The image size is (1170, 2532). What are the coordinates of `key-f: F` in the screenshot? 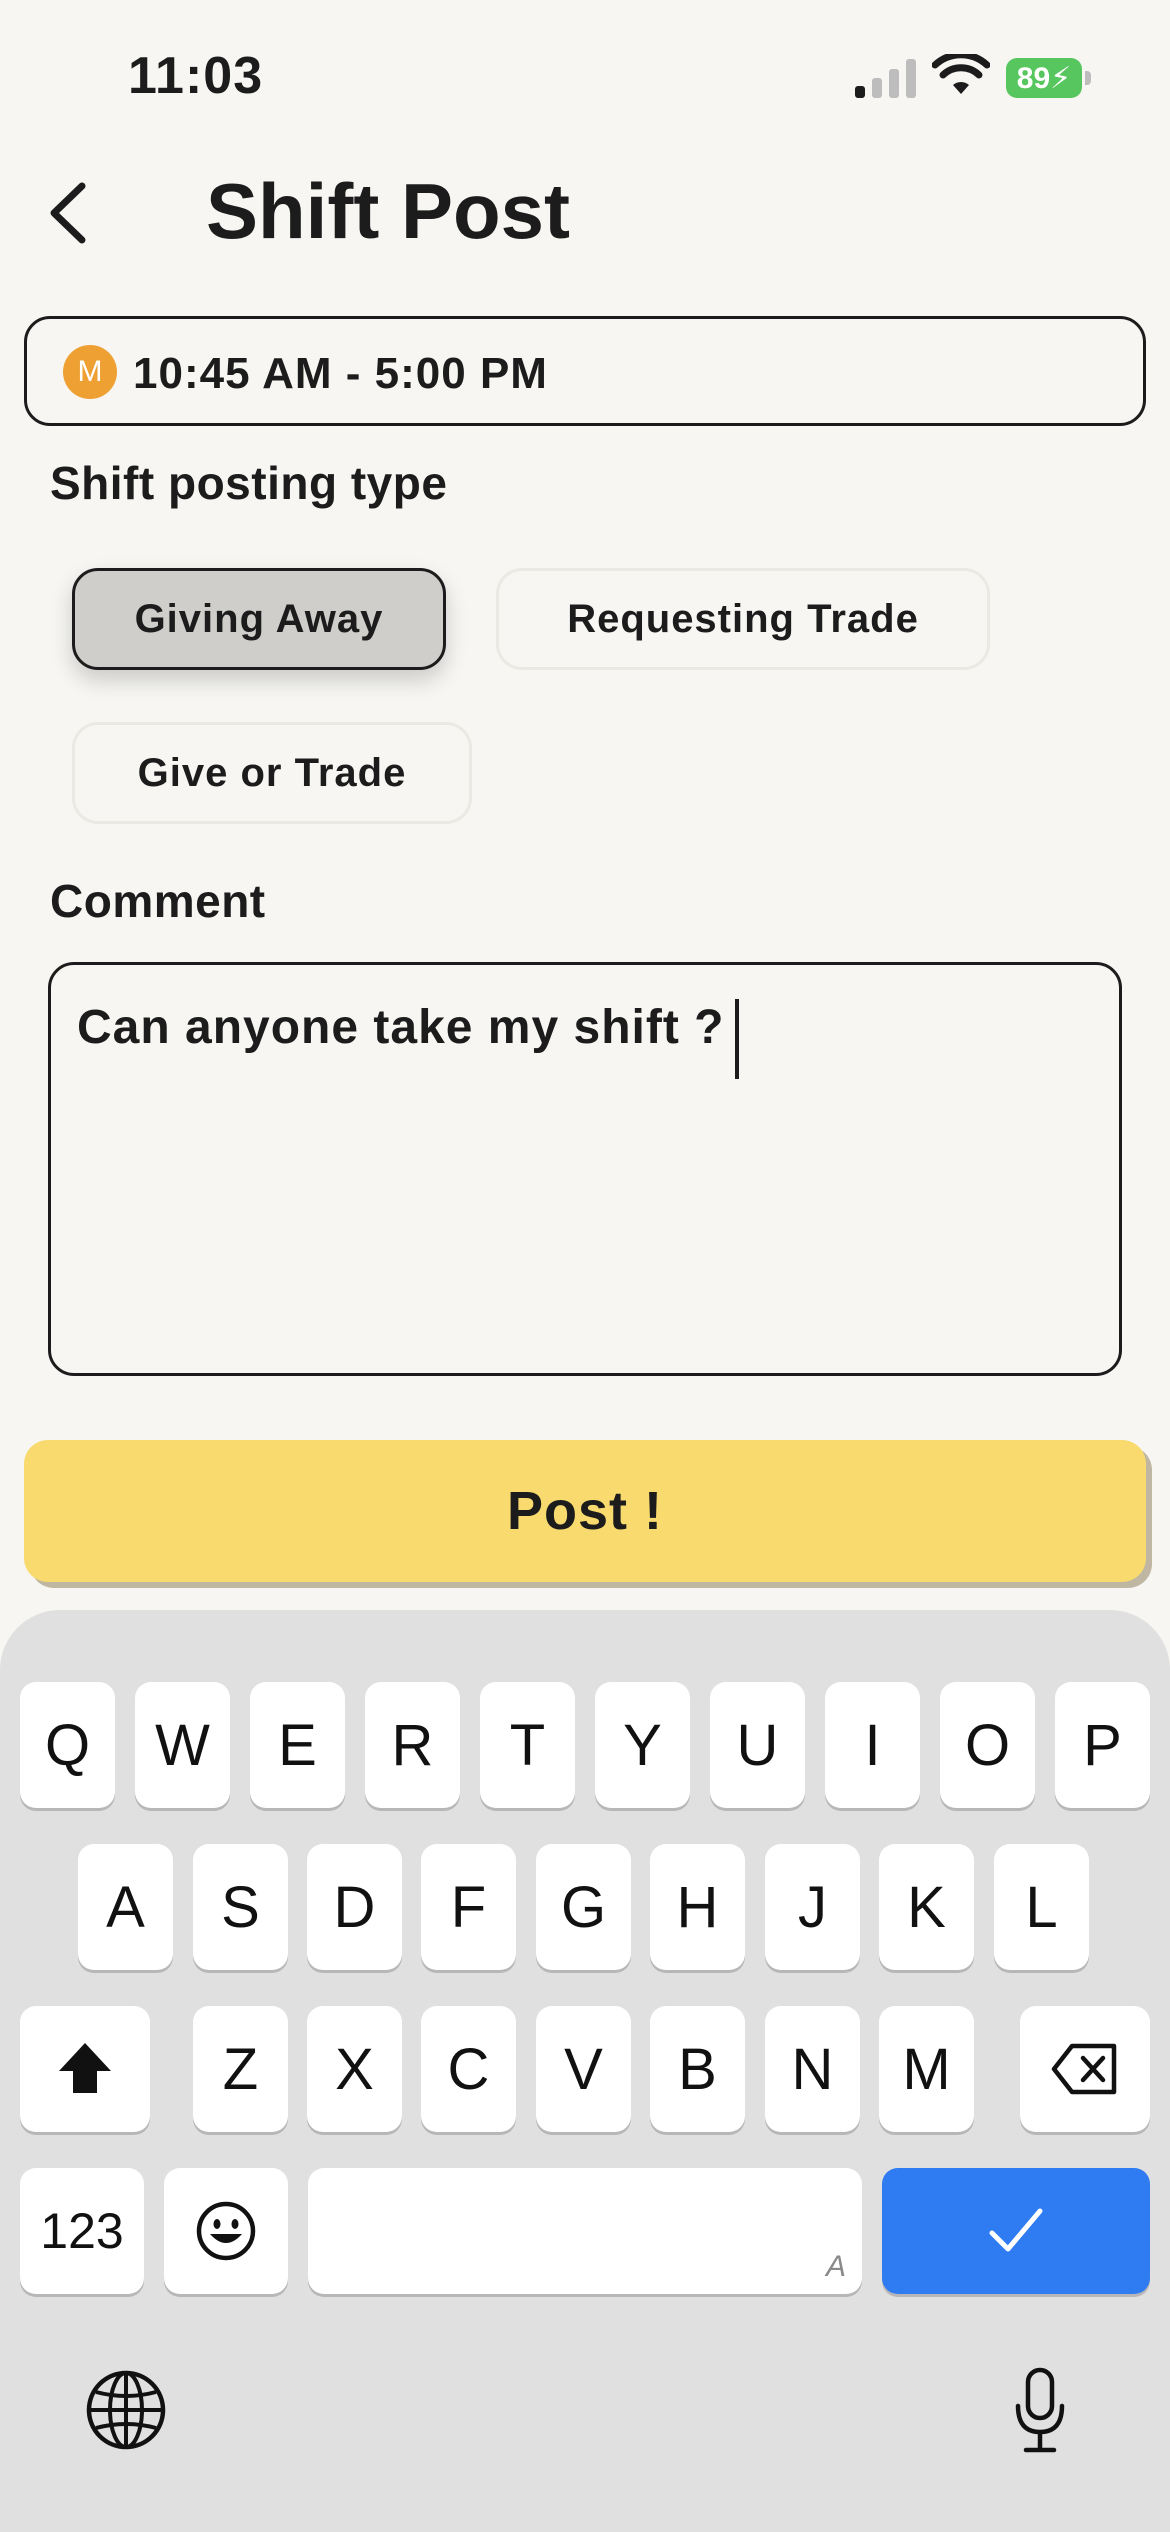 It's located at (468, 1907).